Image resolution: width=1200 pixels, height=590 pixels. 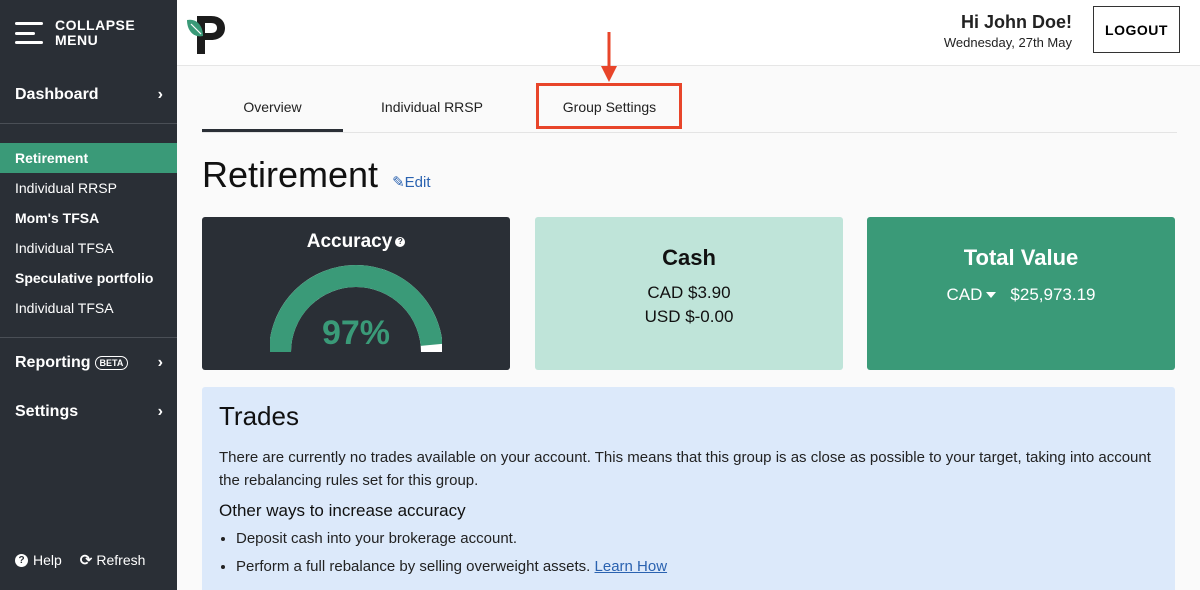 What do you see at coordinates (121, 560) in the screenshot?
I see `refresh-label: Refresh` at bounding box center [121, 560].